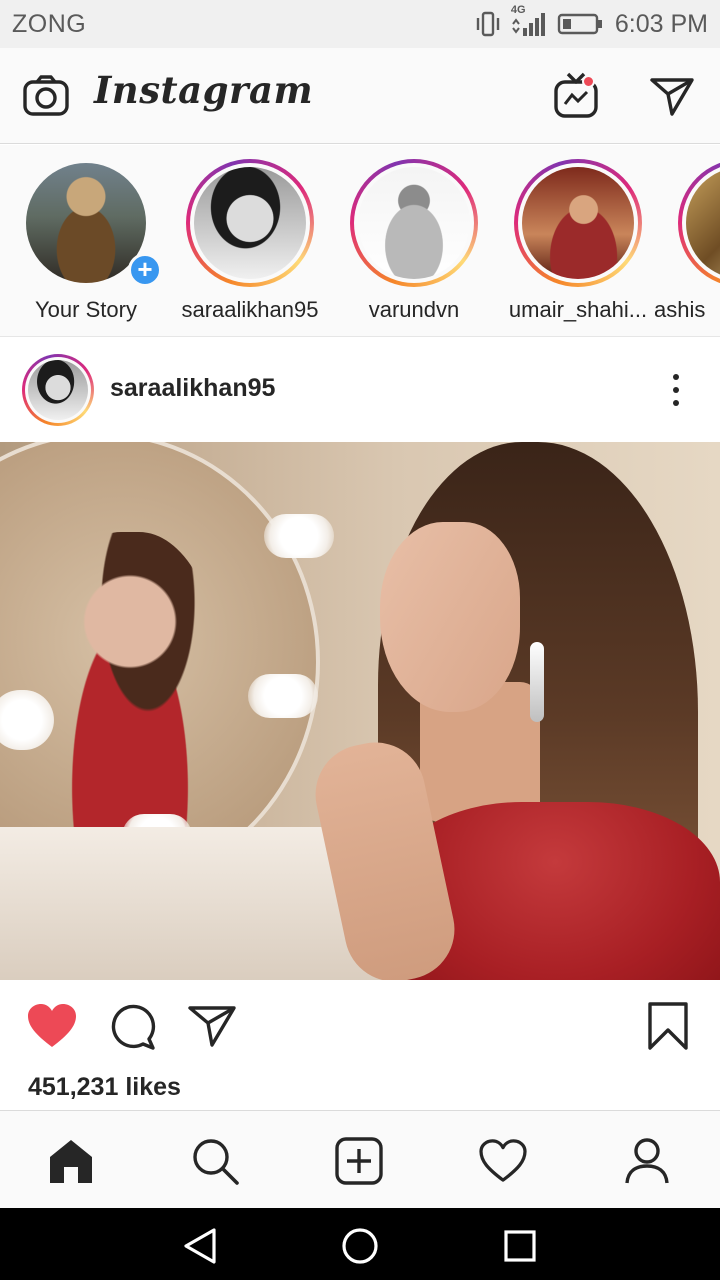  Describe the element at coordinates (576, 96) in the screenshot. I see `igtv-icon` at that location.